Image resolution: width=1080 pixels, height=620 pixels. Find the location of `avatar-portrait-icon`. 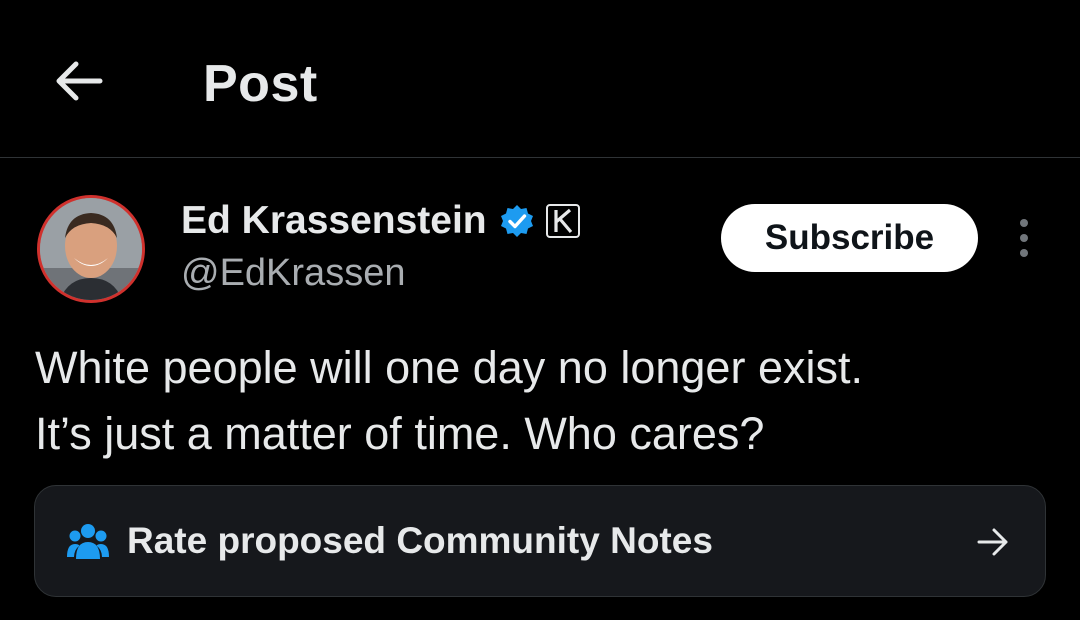

avatar-portrait-icon is located at coordinates (91, 249).